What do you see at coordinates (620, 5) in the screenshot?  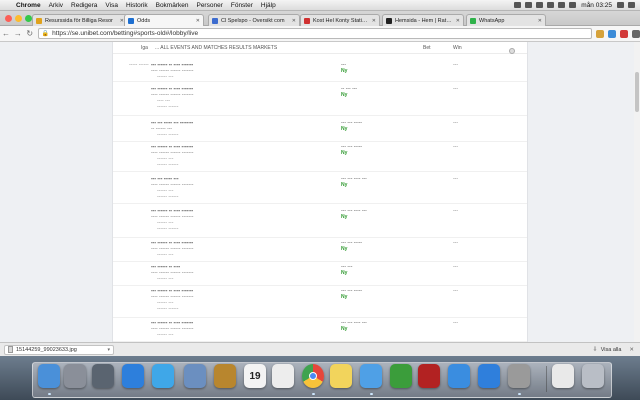 I see `spotlight-icon` at bounding box center [620, 5].